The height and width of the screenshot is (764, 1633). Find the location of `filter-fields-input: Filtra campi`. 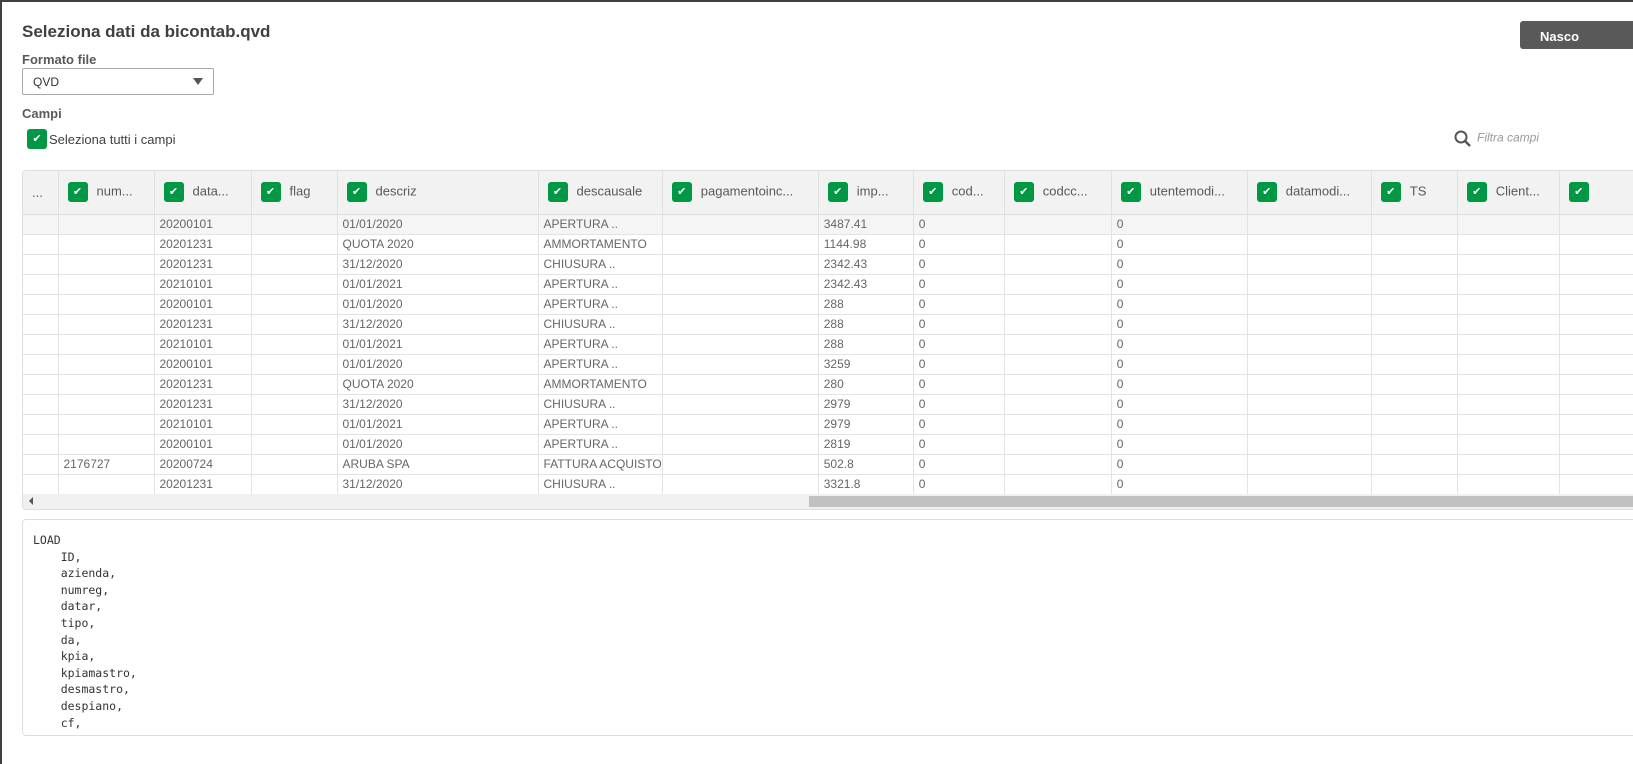

filter-fields-input: Filtra campi is located at coordinates (1496, 138).